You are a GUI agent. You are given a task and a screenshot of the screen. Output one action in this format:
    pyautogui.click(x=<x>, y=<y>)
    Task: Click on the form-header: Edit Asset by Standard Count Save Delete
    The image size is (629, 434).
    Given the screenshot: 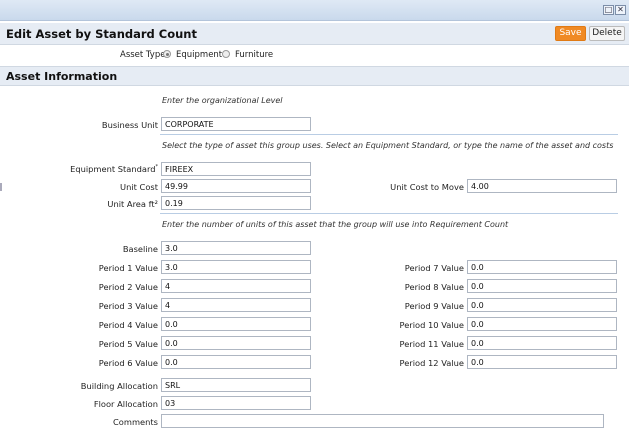 What is the action you would take?
    pyautogui.click(x=314, y=34)
    